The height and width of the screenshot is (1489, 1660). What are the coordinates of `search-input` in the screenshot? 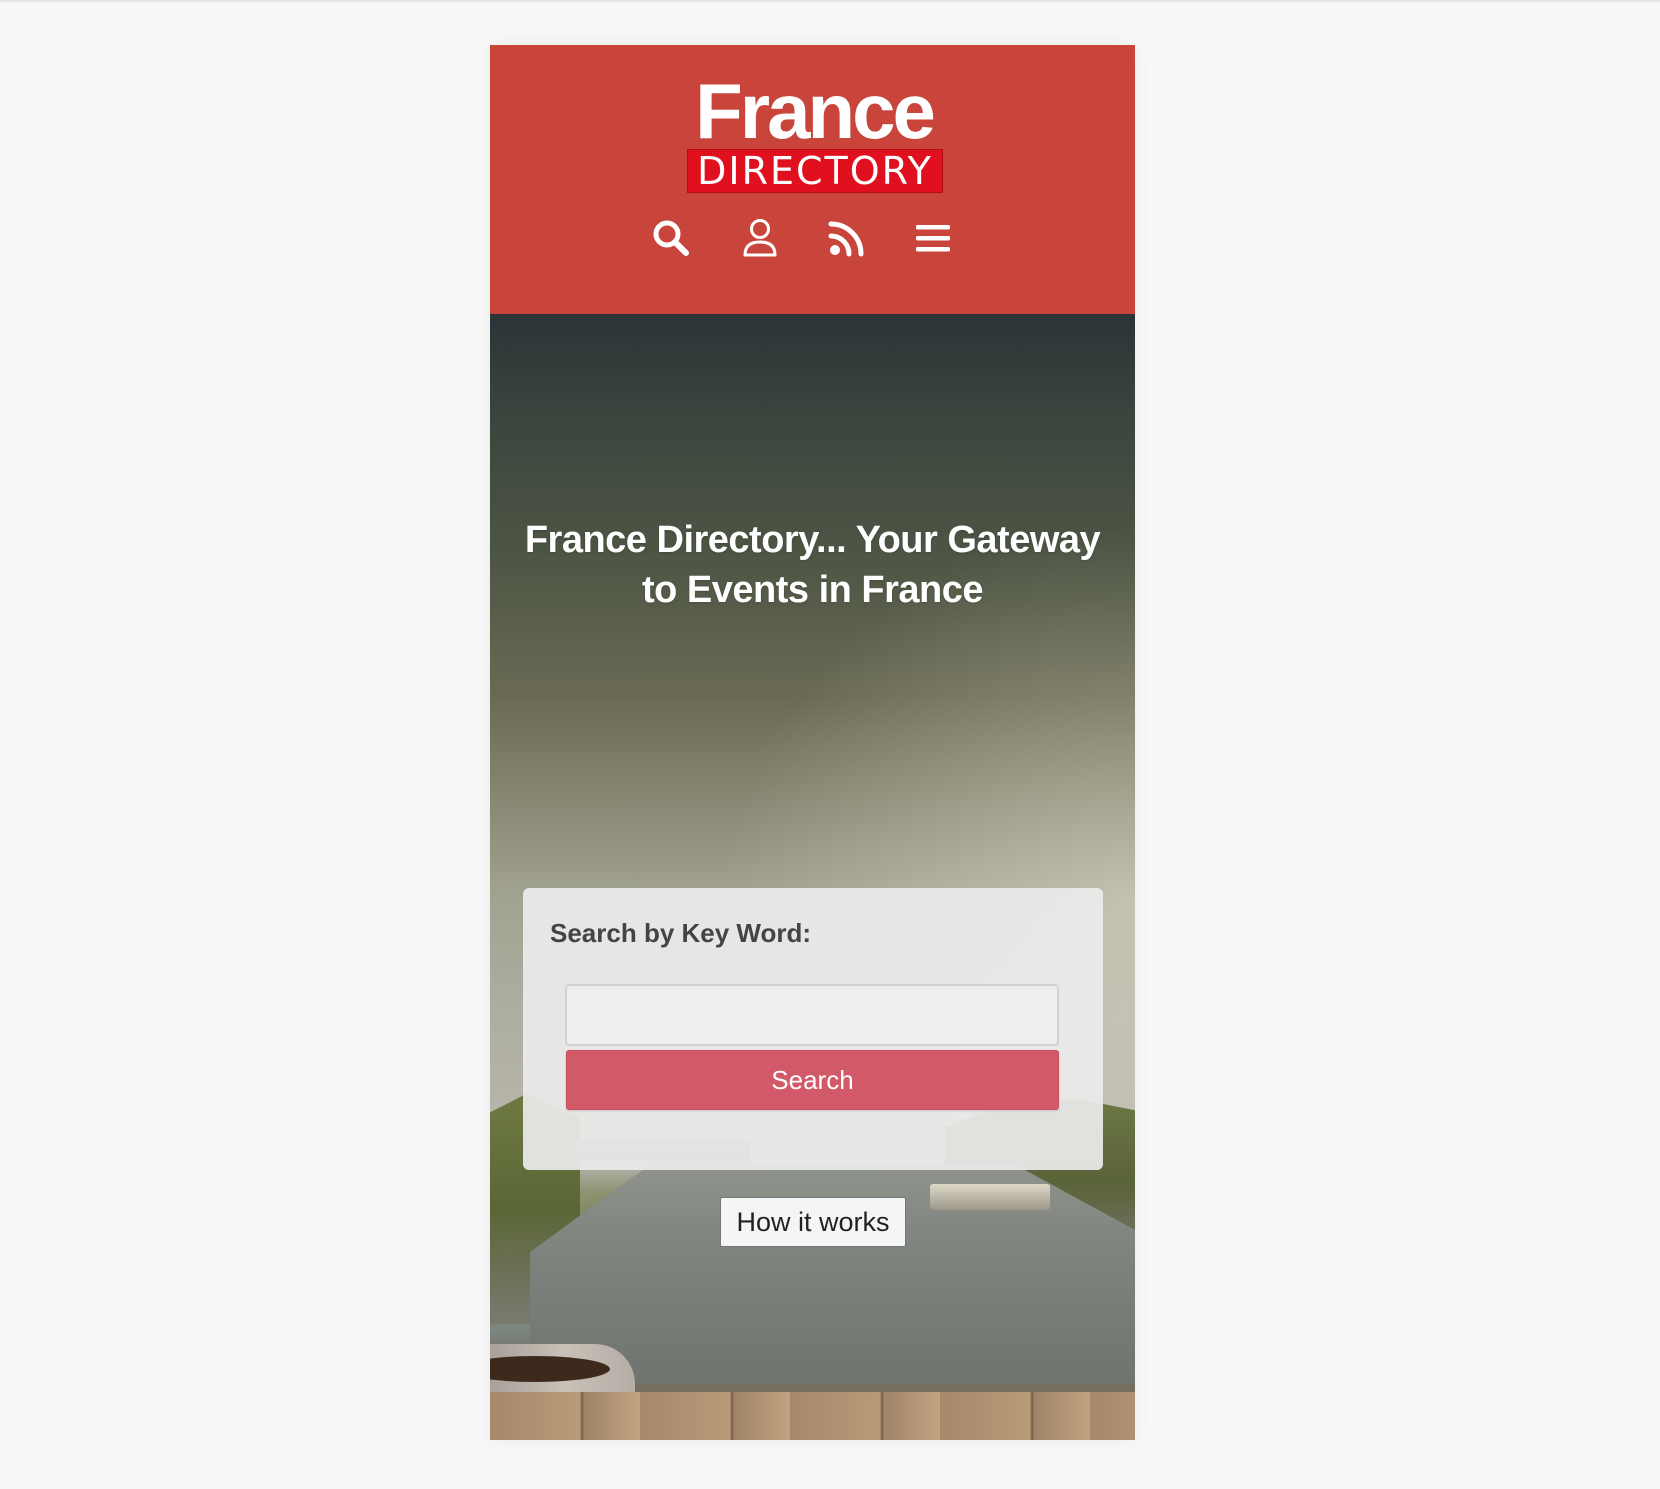 It's located at (812, 1015).